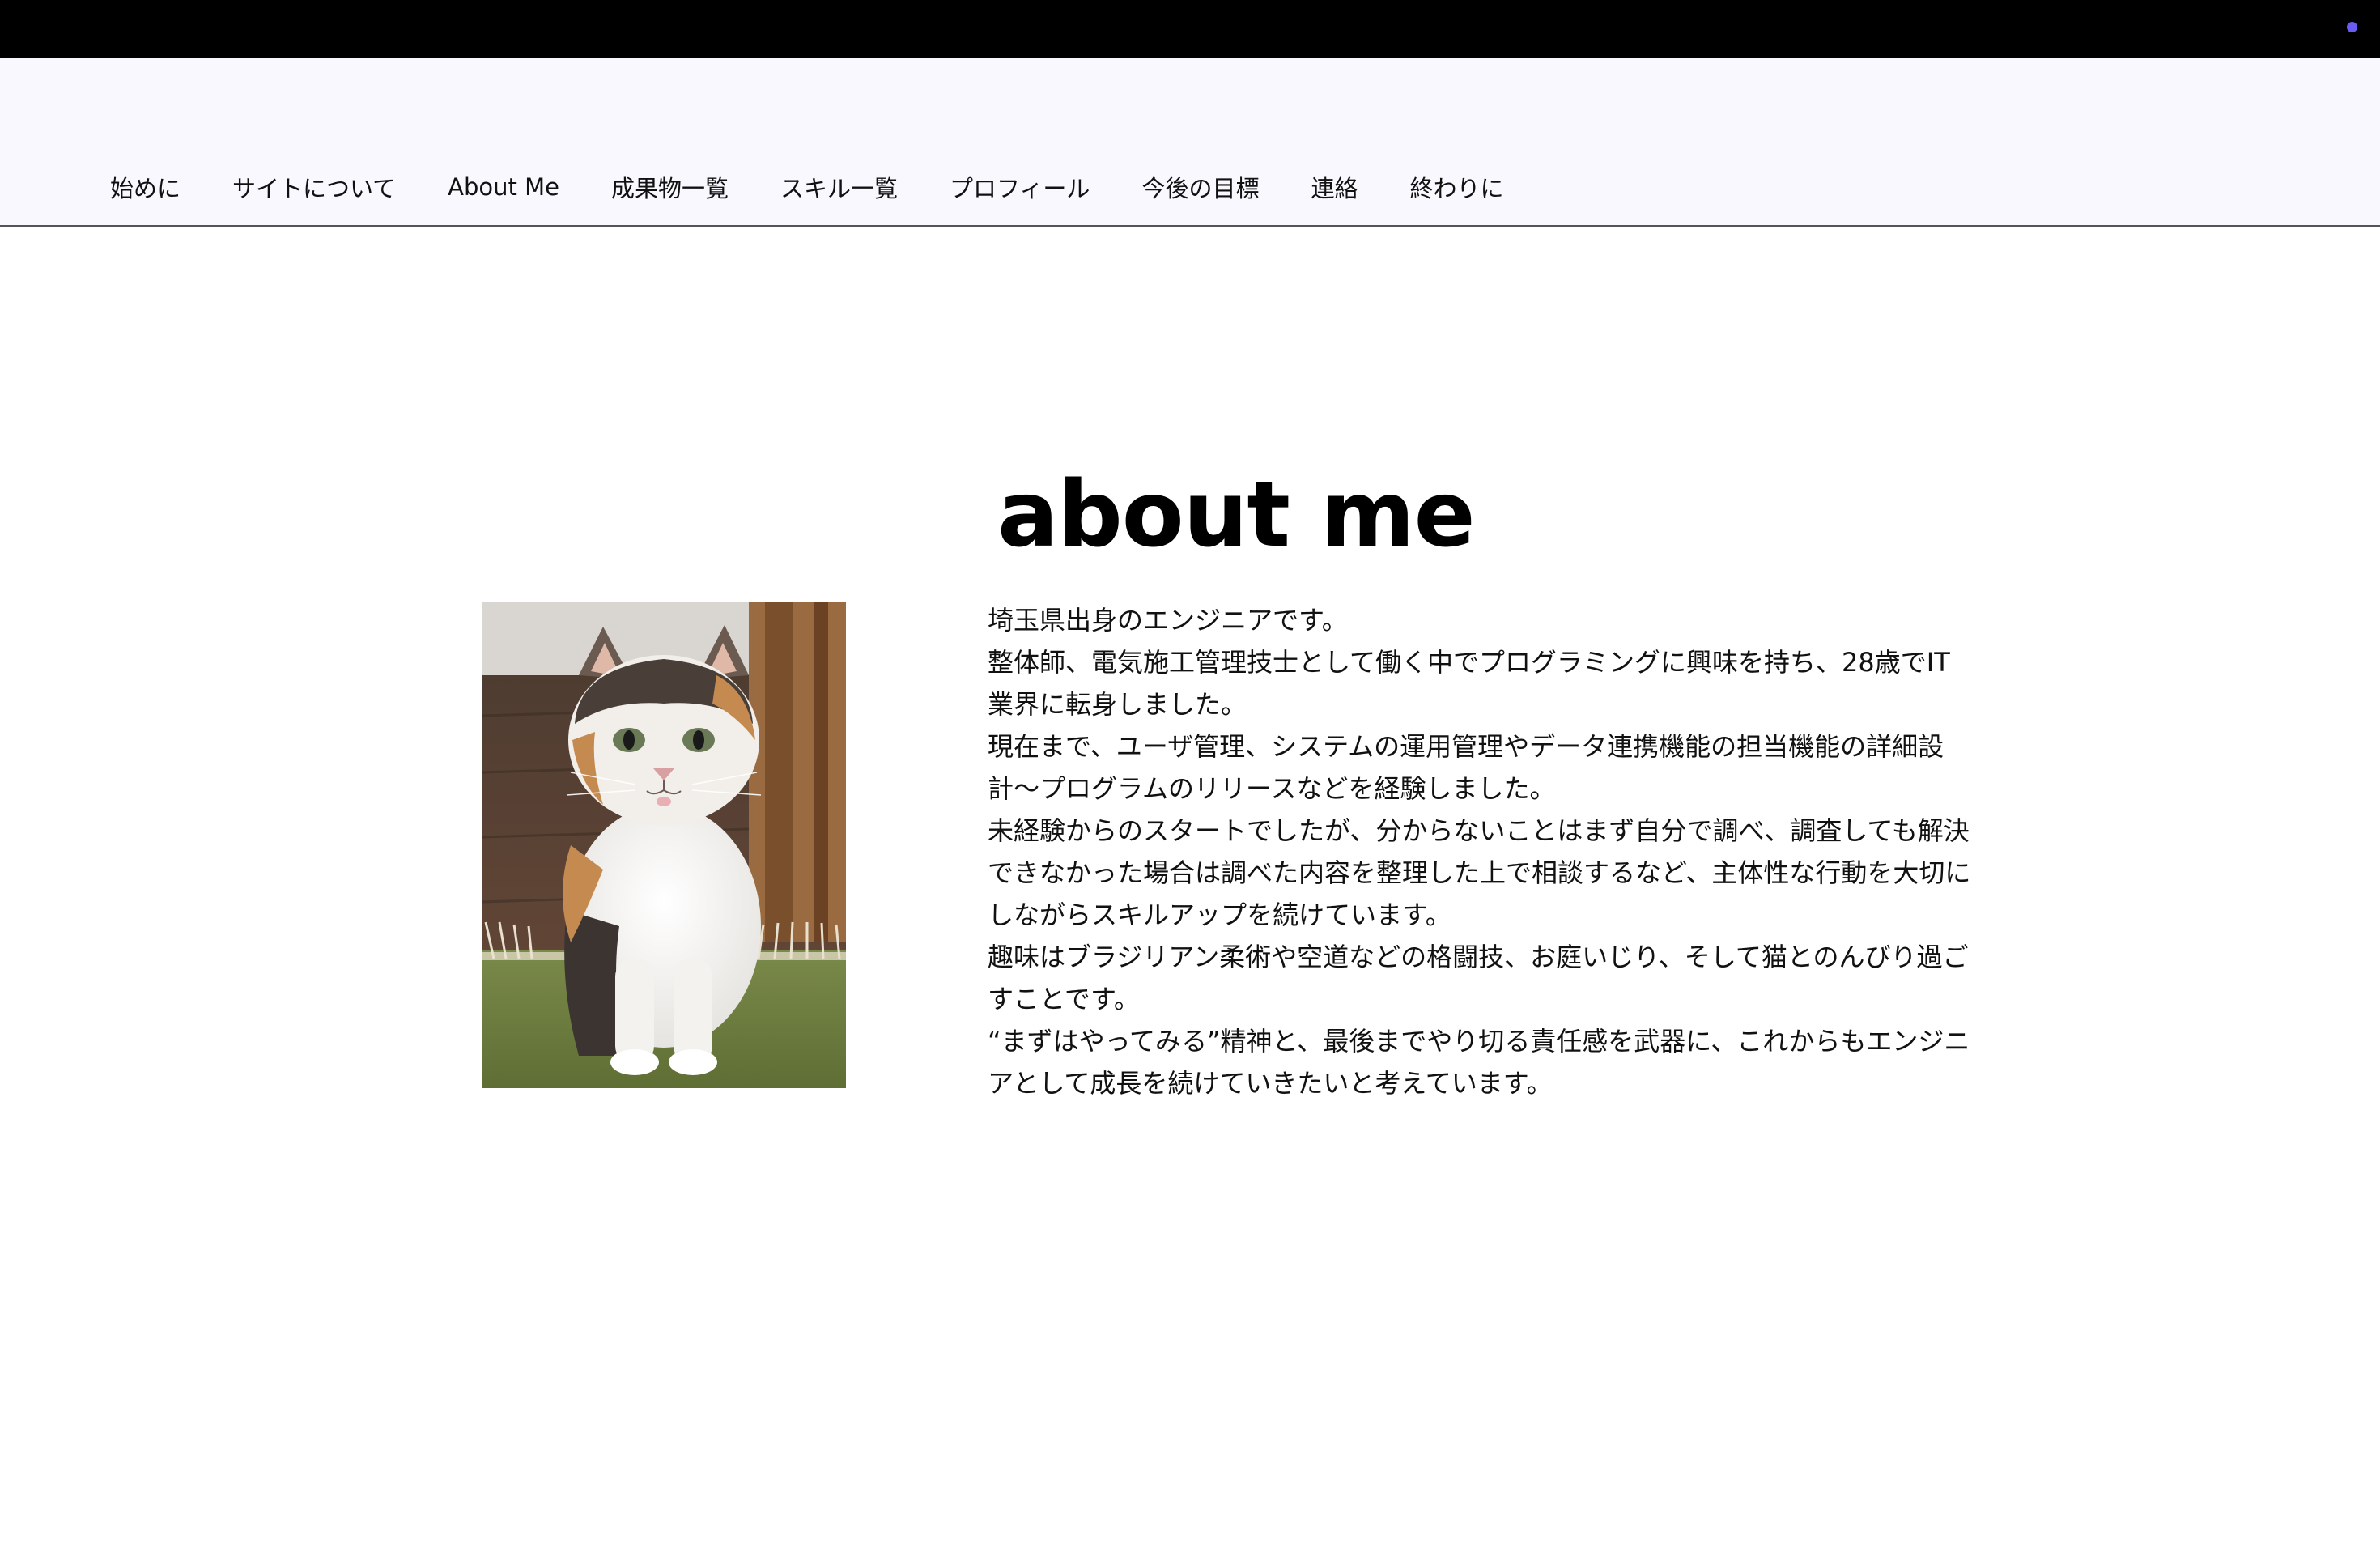  What do you see at coordinates (1236, 515) in the screenshot?
I see `page-title: about me` at bounding box center [1236, 515].